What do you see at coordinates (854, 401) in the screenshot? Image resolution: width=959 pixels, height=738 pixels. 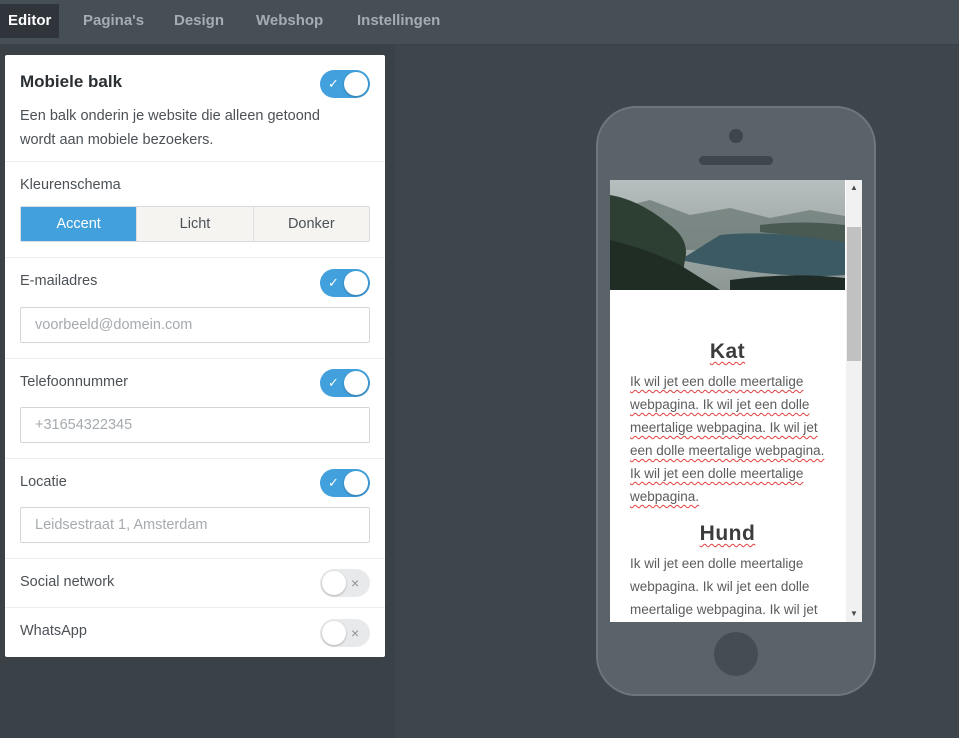 I see `preview-scrollbar: ▲ ▼` at bounding box center [854, 401].